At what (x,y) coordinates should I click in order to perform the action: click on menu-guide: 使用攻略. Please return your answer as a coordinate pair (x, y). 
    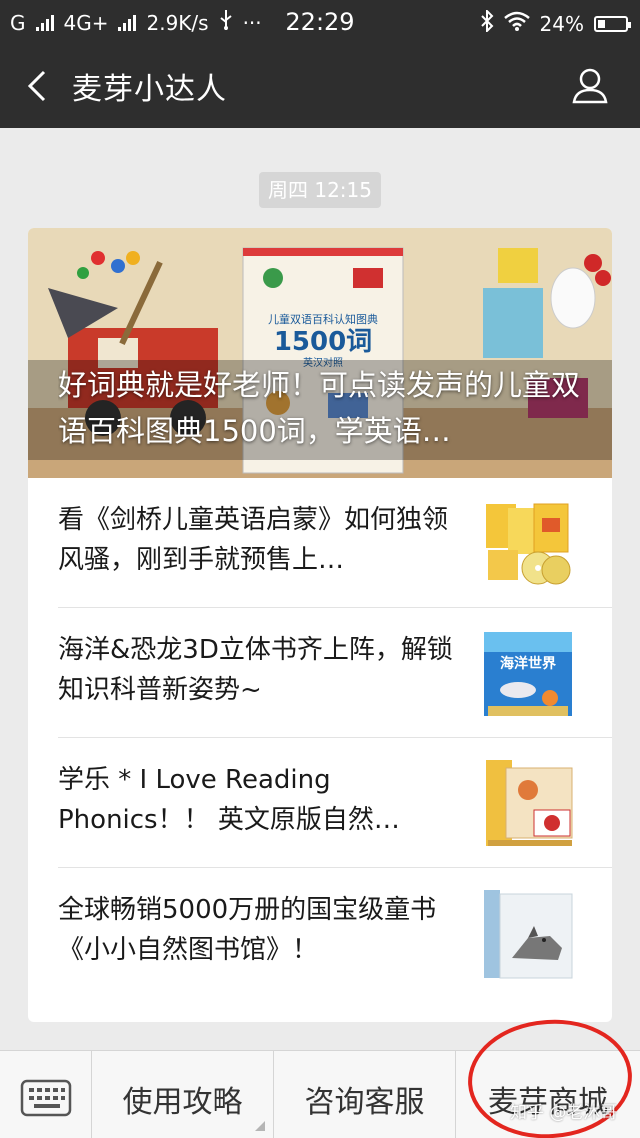
    Looking at the image, I should click on (183, 1094).